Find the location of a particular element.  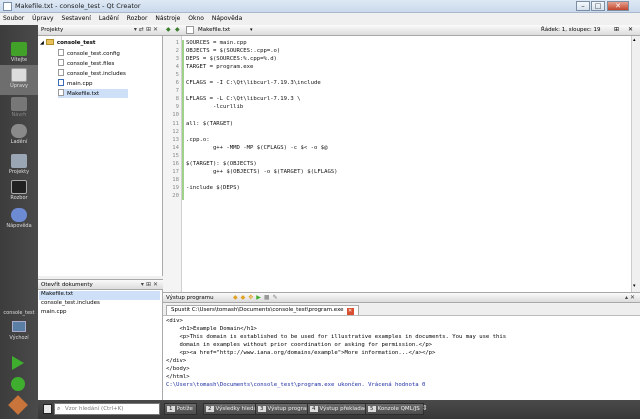

dropdown-arrow-icon: ▾ is located at coordinates (251, 30).